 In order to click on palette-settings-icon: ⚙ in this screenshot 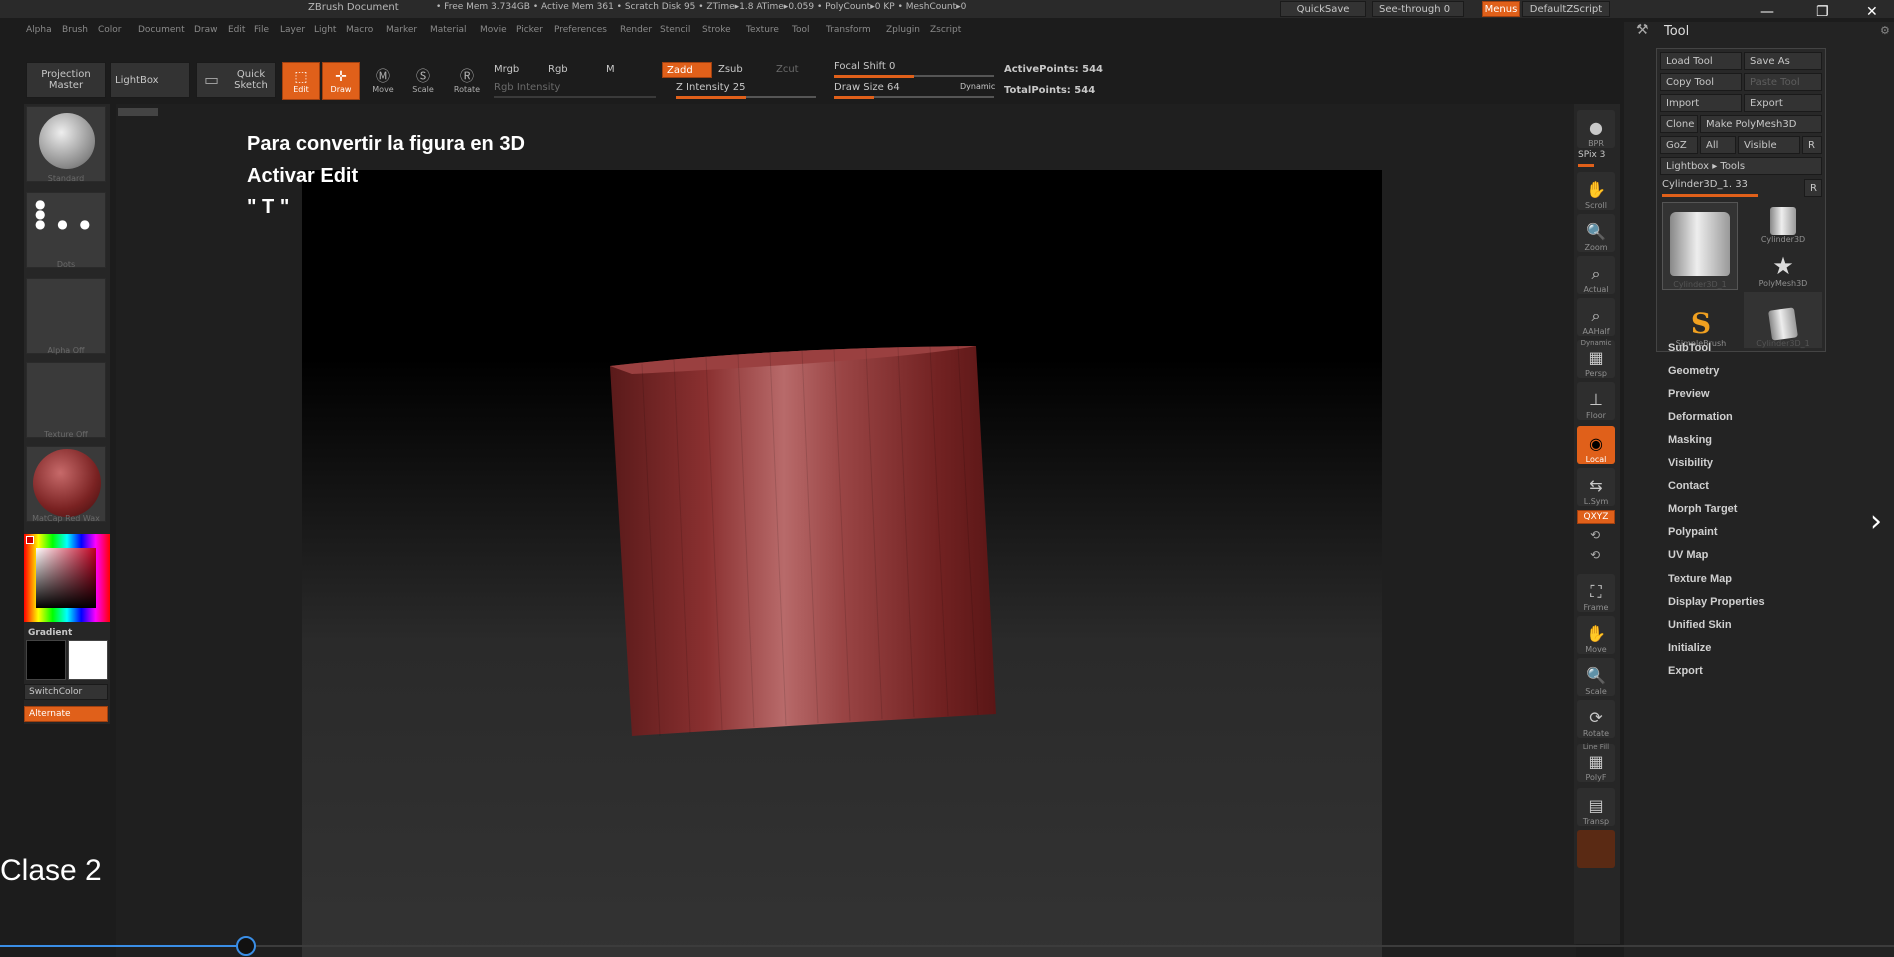, I will do `click(1885, 30)`.